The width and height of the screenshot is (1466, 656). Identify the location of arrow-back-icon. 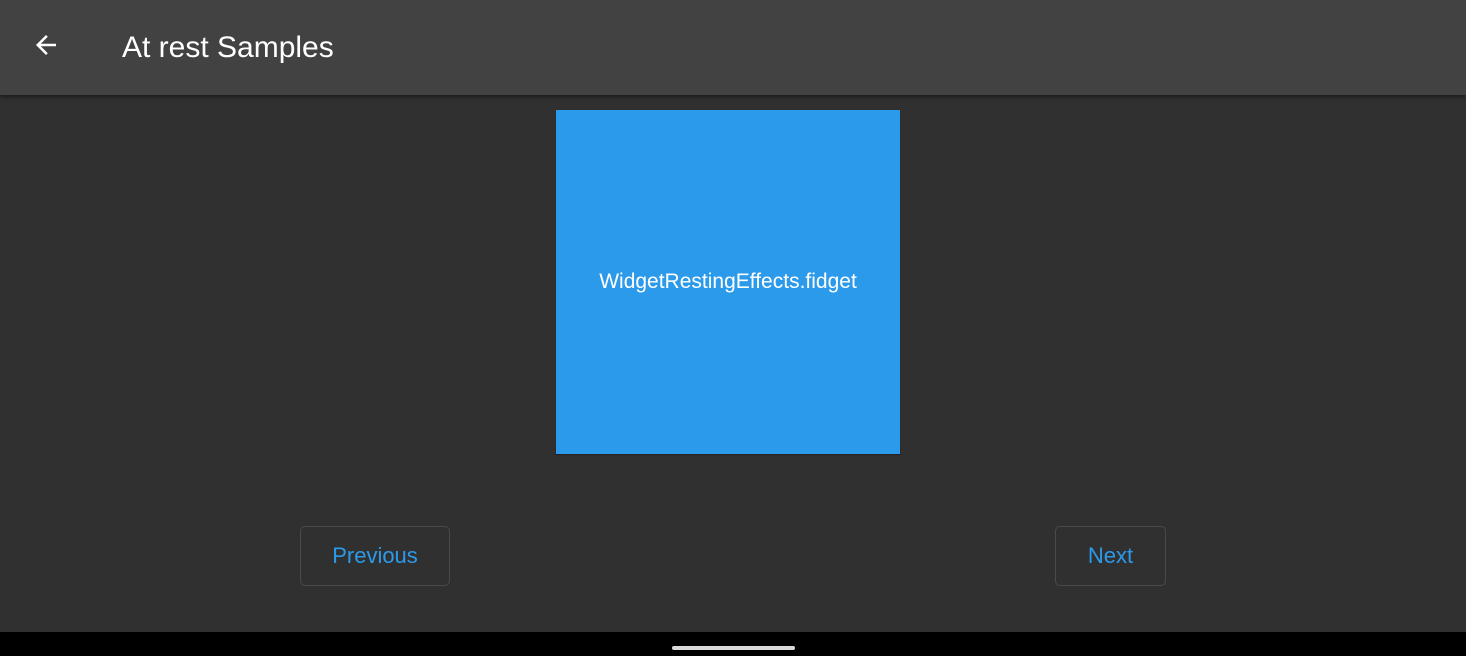
(46, 47).